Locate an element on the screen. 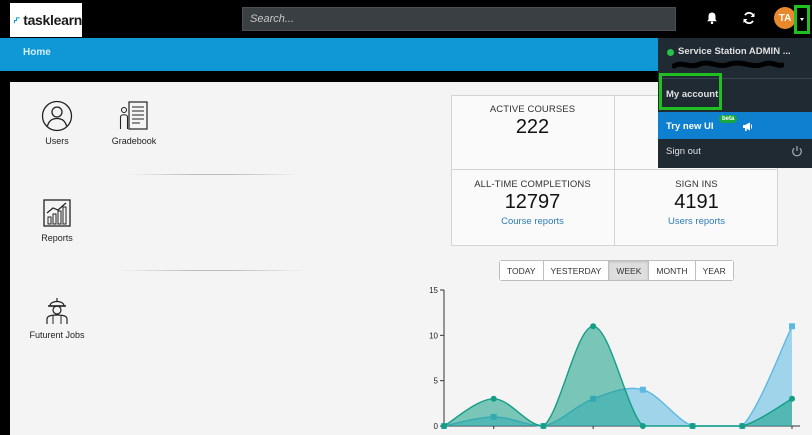 This screenshot has height=435, width=812. y-tick-label: 5 is located at coordinates (436, 381).